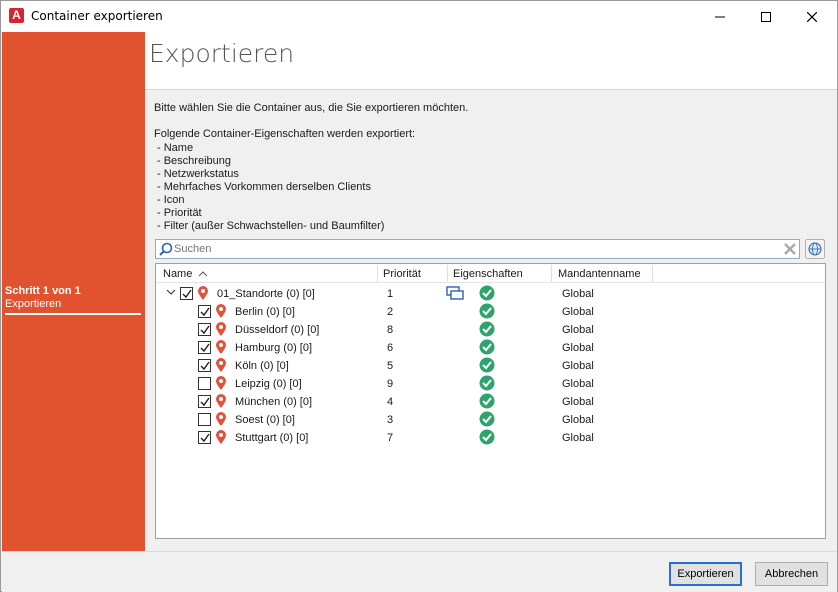 Image resolution: width=838 pixels, height=592 pixels. I want to click on row-priority: 5, so click(390, 366).